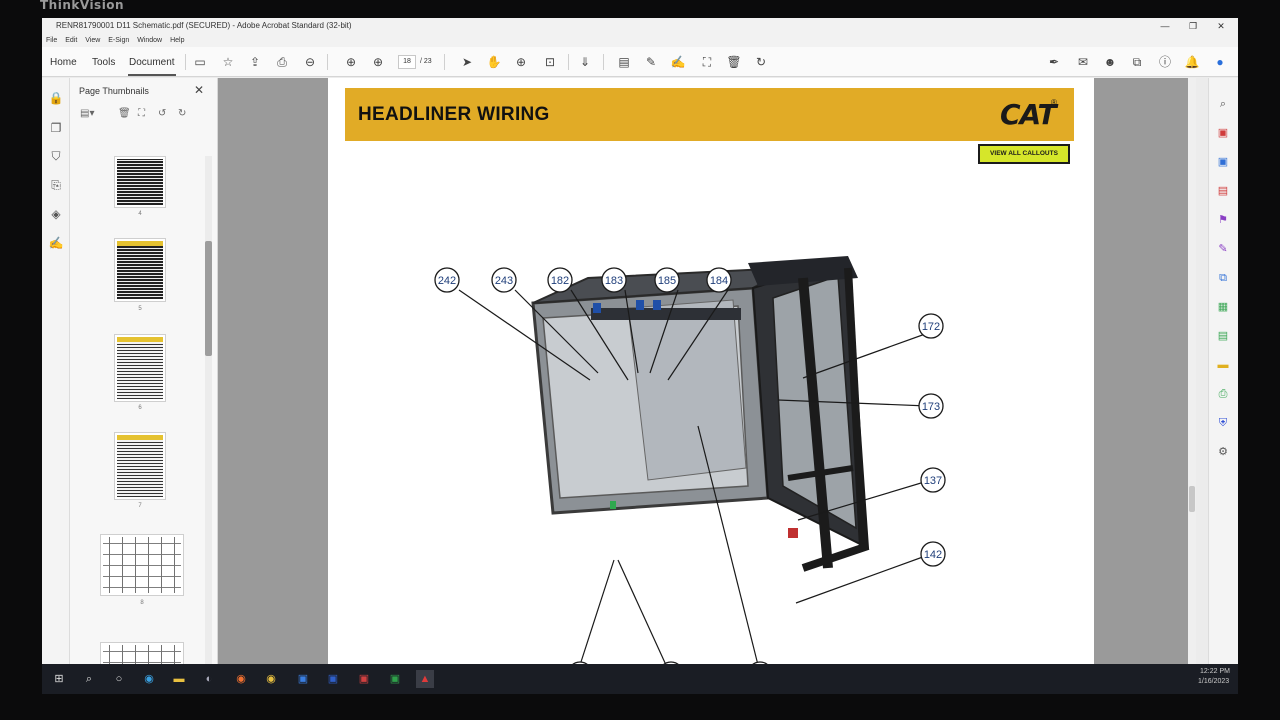 This screenshot has width=1280, height=720. What do you see at coordinates (1192, 499) in the screenshot?
I see `document-scrollbar-handle` at bounding box center [1192, 499].